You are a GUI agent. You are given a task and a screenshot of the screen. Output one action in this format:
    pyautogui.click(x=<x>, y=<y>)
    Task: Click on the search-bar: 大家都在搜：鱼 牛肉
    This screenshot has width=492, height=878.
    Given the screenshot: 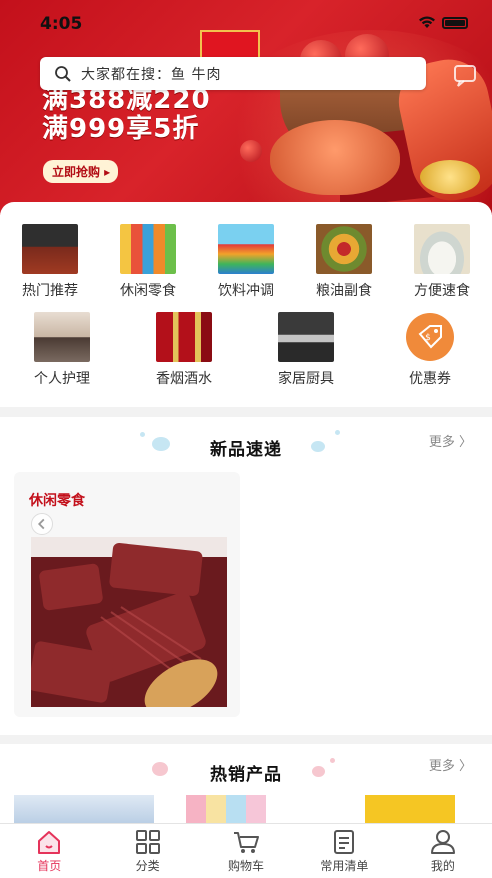 What is the action you would take?
    pyautogui.click(x=233, y=73)
    